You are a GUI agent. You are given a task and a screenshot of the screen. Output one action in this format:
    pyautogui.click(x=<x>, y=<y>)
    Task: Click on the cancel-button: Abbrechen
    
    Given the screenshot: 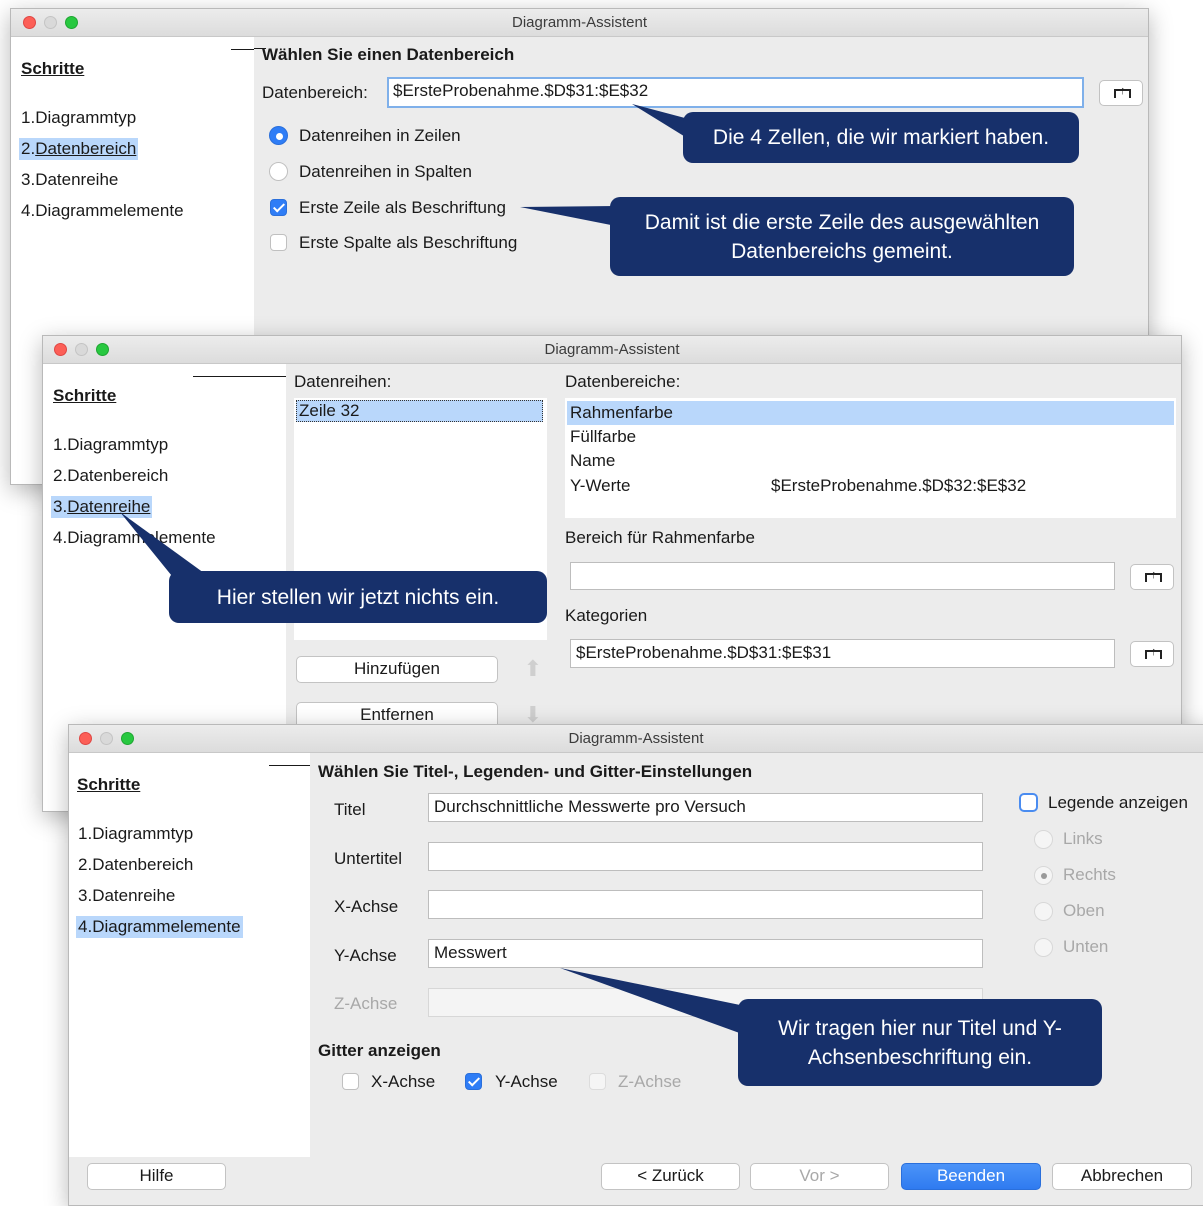 What is the action you would take?
    pyautogui.click(x=1122, y=1176)
    